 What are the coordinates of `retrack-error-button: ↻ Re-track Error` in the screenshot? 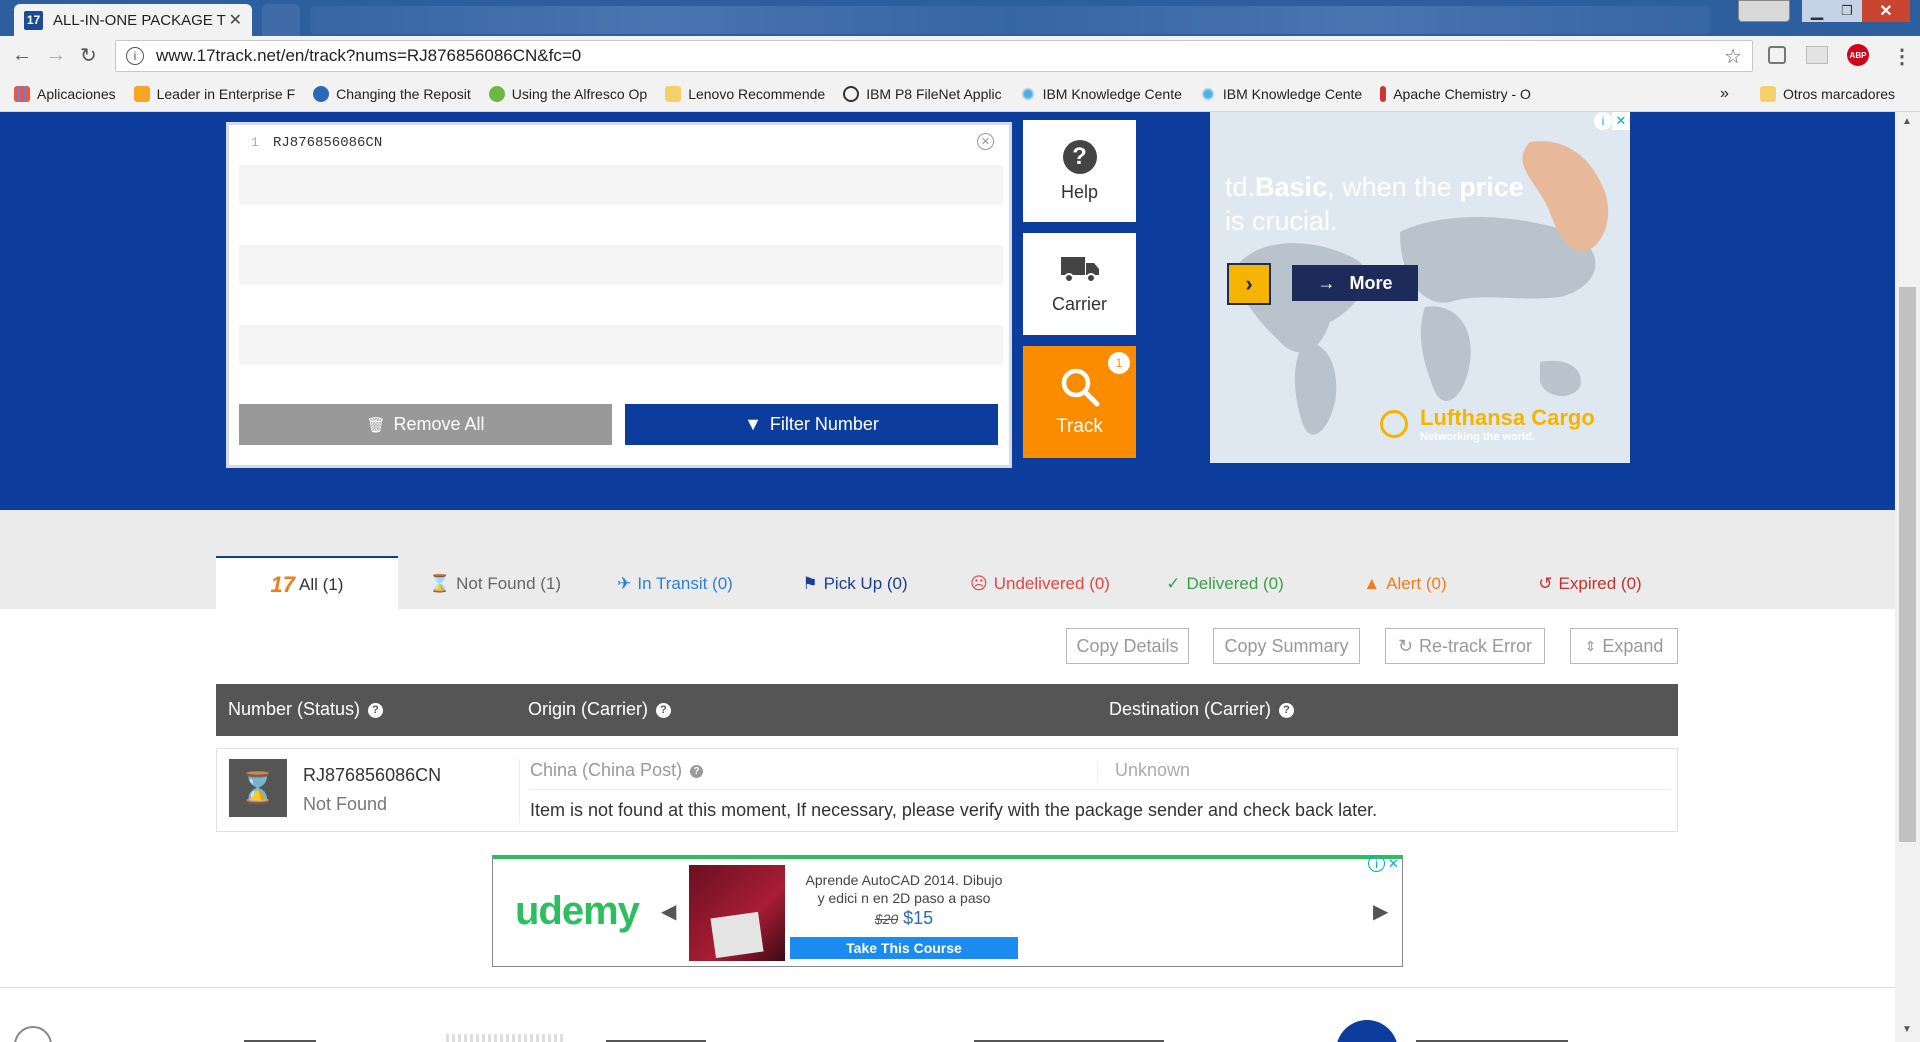 It's located at (1465, 646).